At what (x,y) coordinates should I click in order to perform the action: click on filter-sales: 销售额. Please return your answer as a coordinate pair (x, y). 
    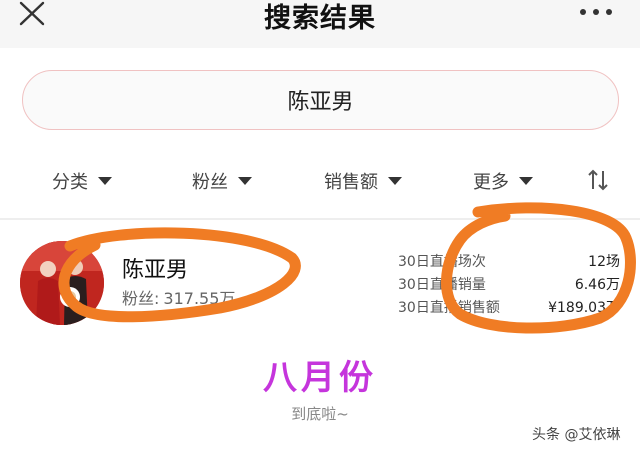
    Looking at the image, I should click on (363, 181).